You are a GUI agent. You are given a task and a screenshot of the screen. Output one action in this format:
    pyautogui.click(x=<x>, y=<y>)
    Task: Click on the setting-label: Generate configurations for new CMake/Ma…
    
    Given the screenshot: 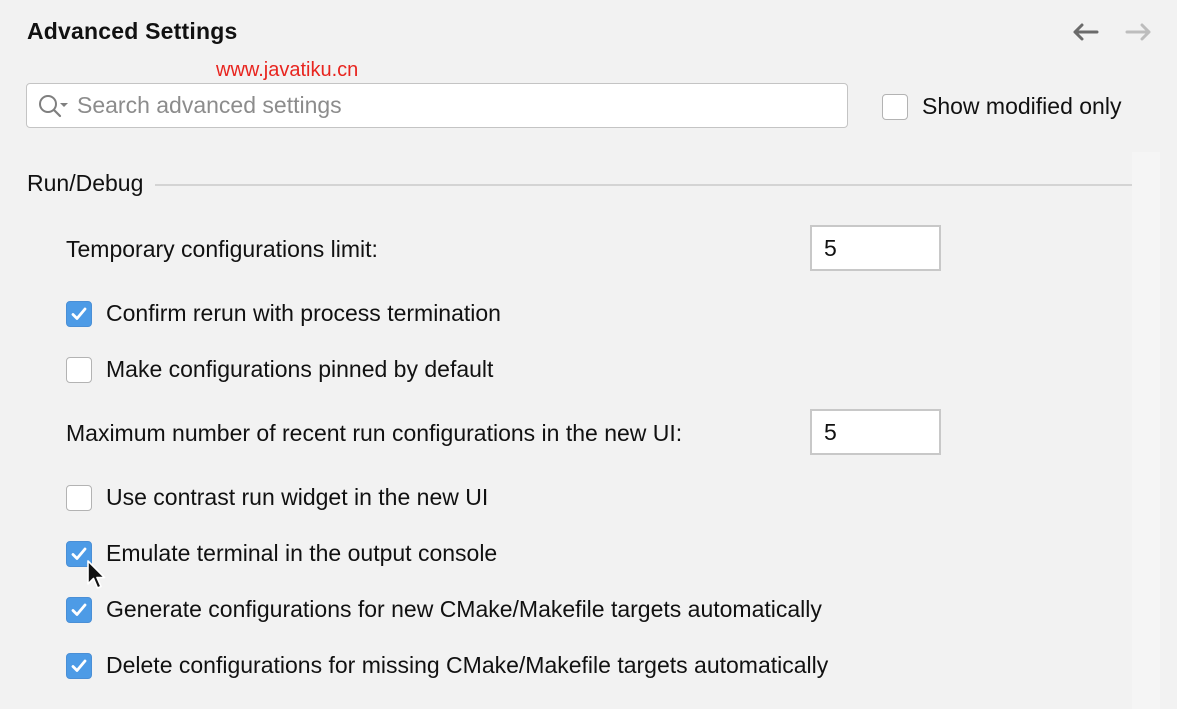 What is the action you would take?
    pyautogui.click(x=464, y=609)
    